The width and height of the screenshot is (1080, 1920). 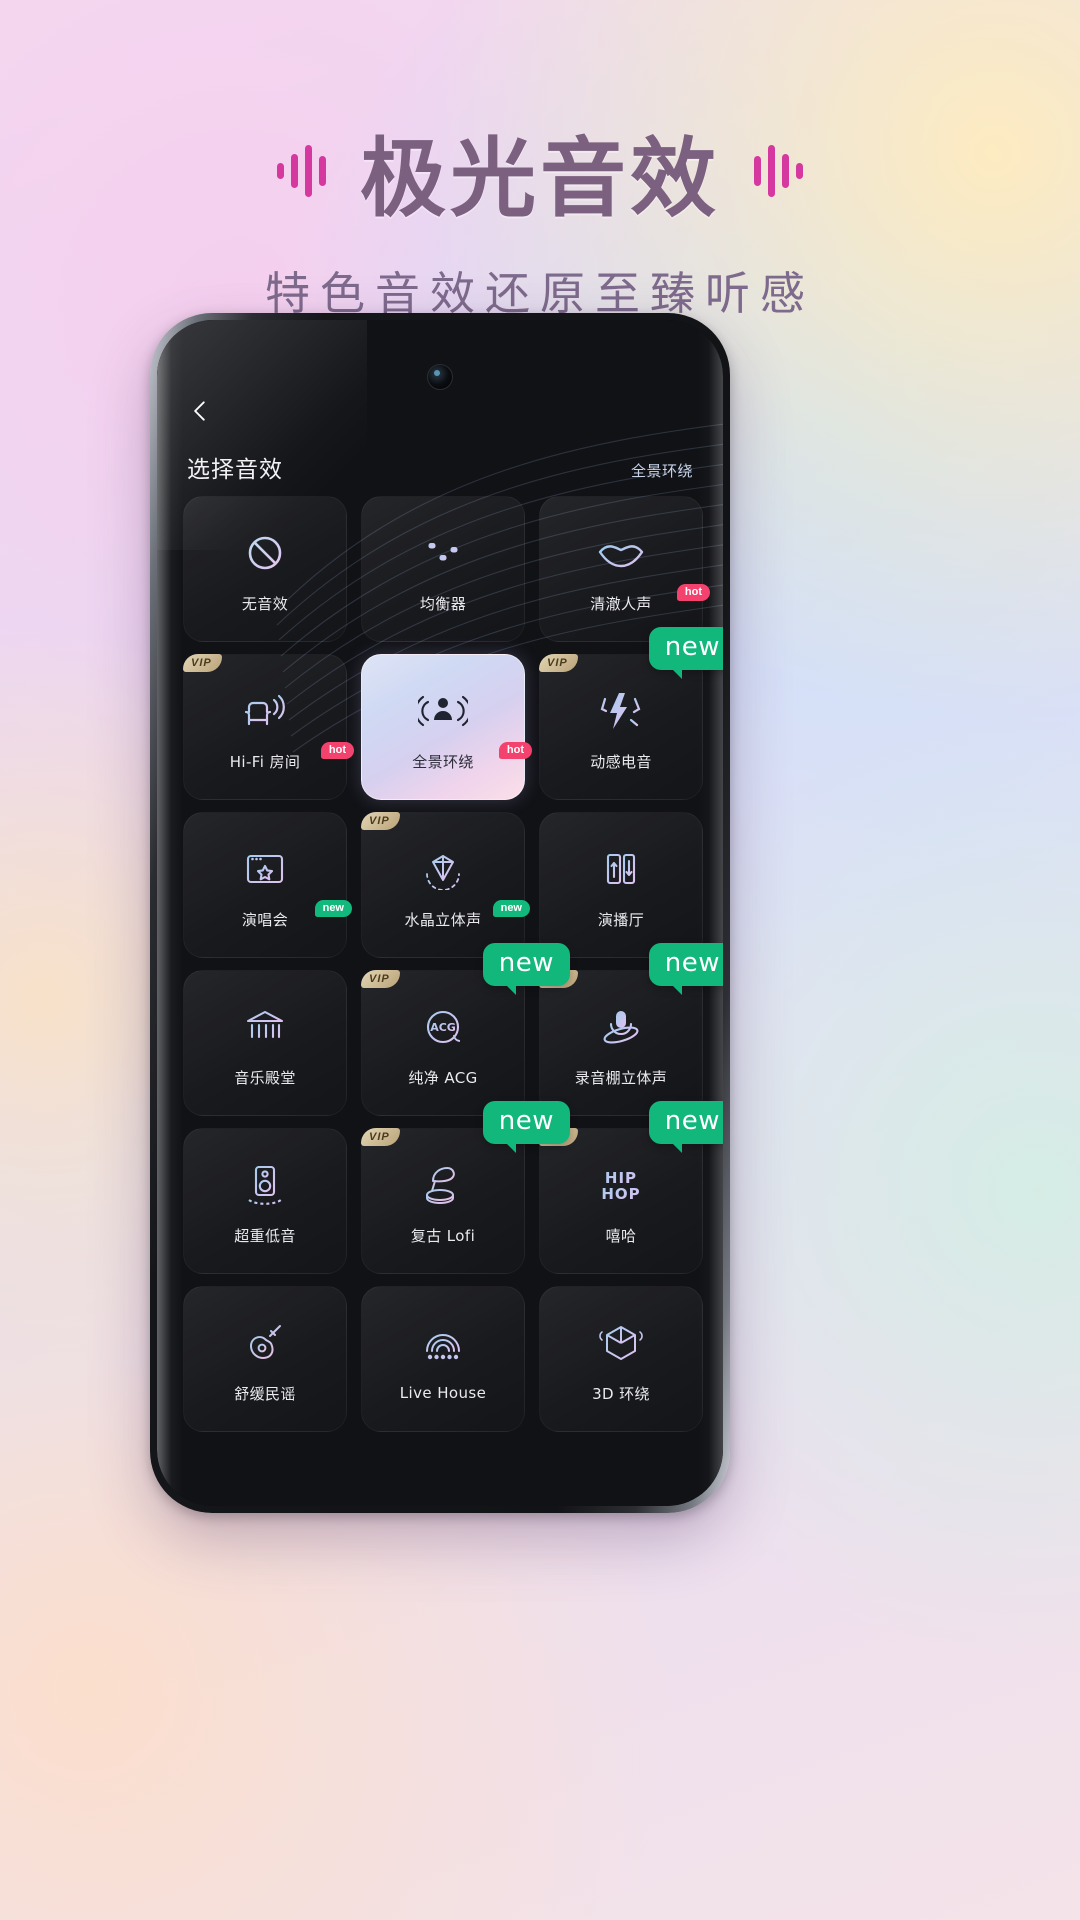 I want to click on effect-tile-heavy-bass: 超重低音, so click(x=265, y=1201).